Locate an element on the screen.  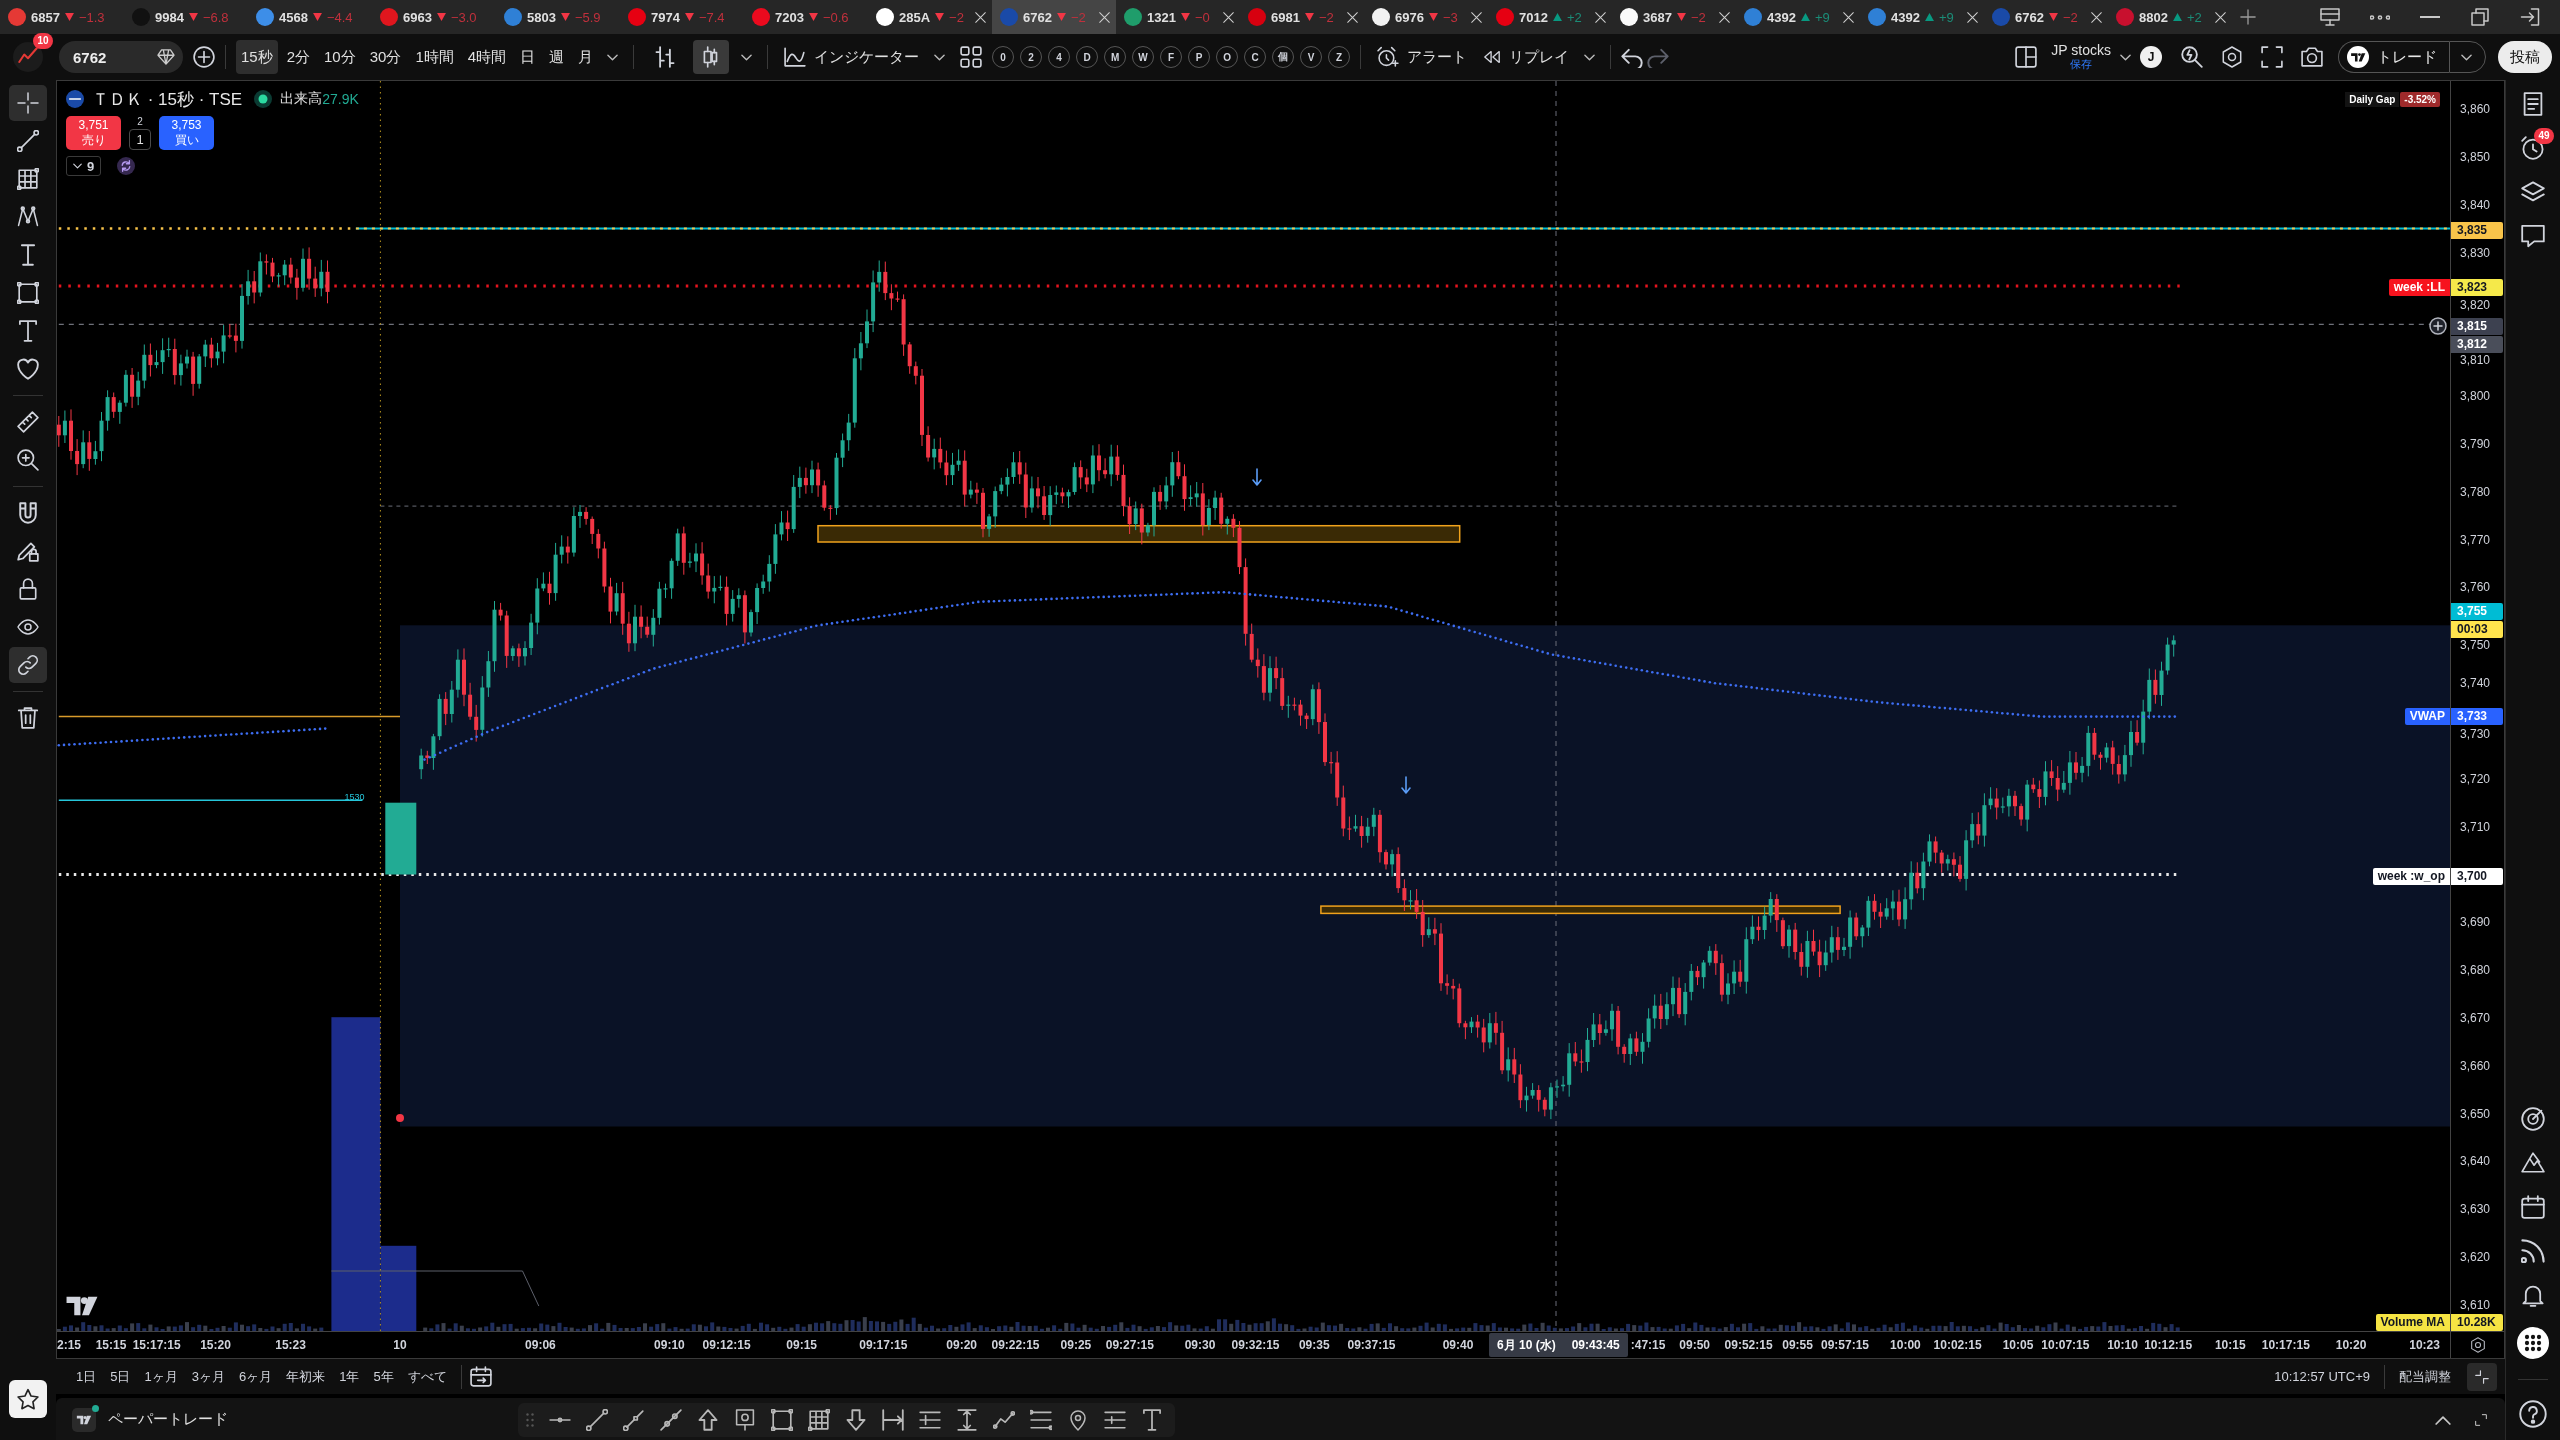
chevron-up-icon is located at coordinates (2443, 1419).